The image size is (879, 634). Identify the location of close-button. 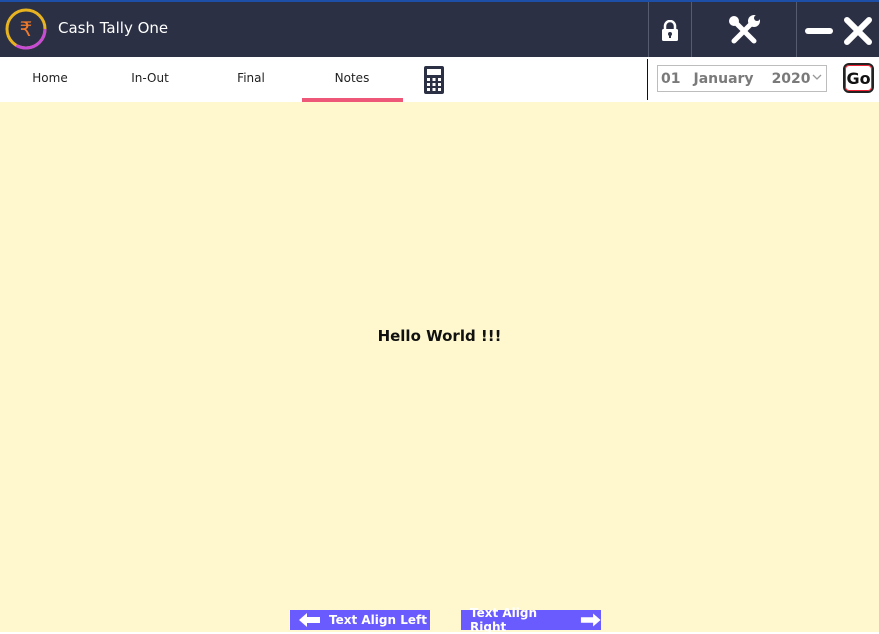
(858, 30).